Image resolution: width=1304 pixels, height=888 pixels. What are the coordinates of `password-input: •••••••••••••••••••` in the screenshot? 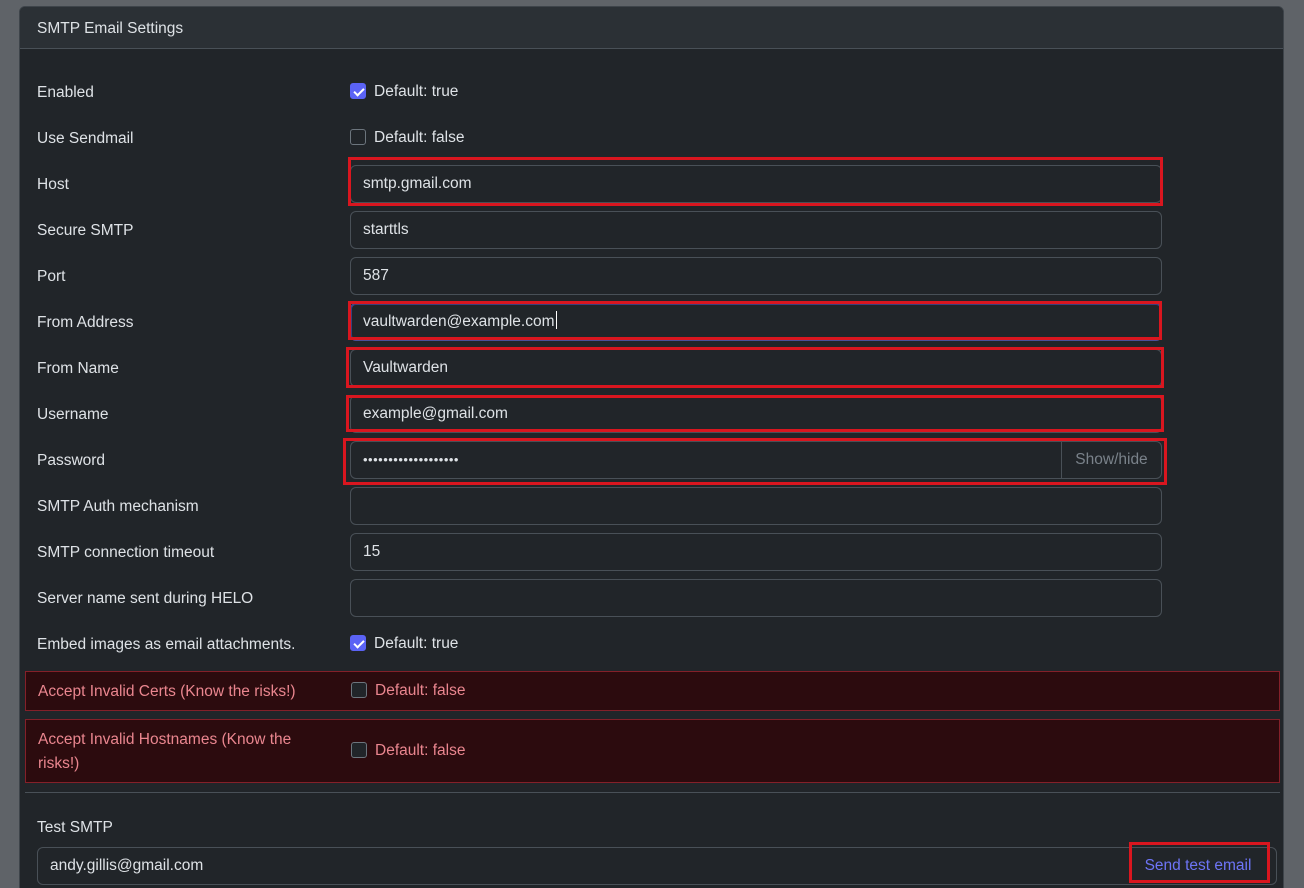 It's located at (706, 460).